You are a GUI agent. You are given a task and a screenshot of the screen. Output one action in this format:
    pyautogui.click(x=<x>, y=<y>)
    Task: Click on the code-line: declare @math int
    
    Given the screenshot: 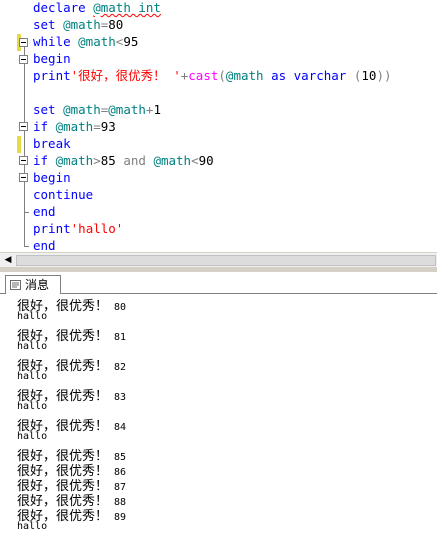 What is the action you would take?
    pyautogui.click(x=97, y=8)
    